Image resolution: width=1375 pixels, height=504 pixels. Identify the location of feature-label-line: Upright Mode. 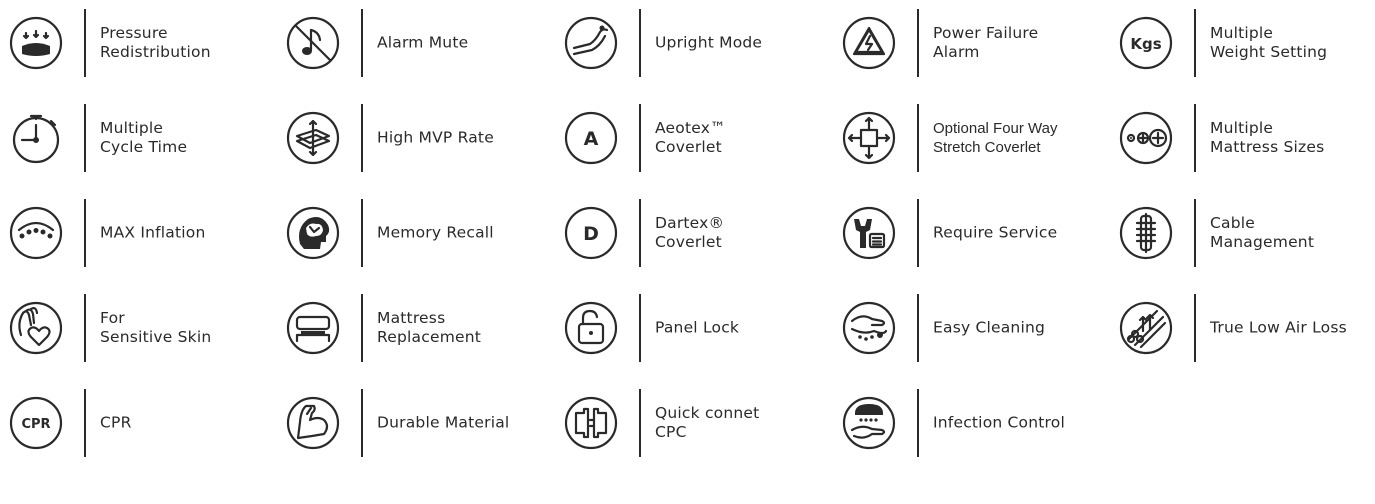
(709, 42).